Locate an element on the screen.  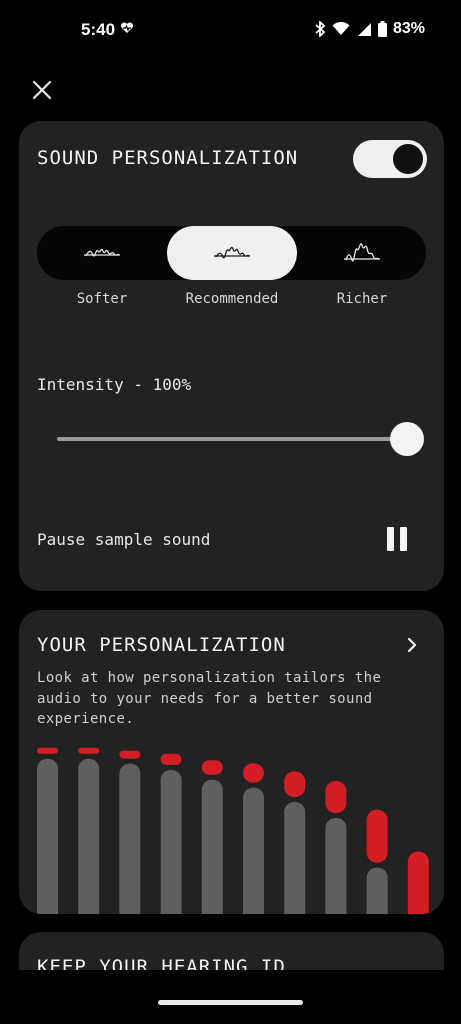
recommended-wave-icon is located at coordinates (232, 252).